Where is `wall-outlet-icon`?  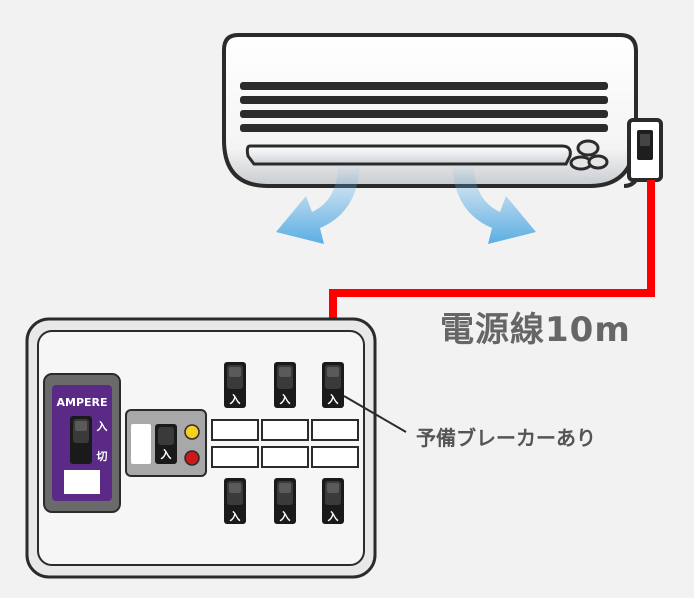
wall-outlet-icon is located at coordinates (643, 153).